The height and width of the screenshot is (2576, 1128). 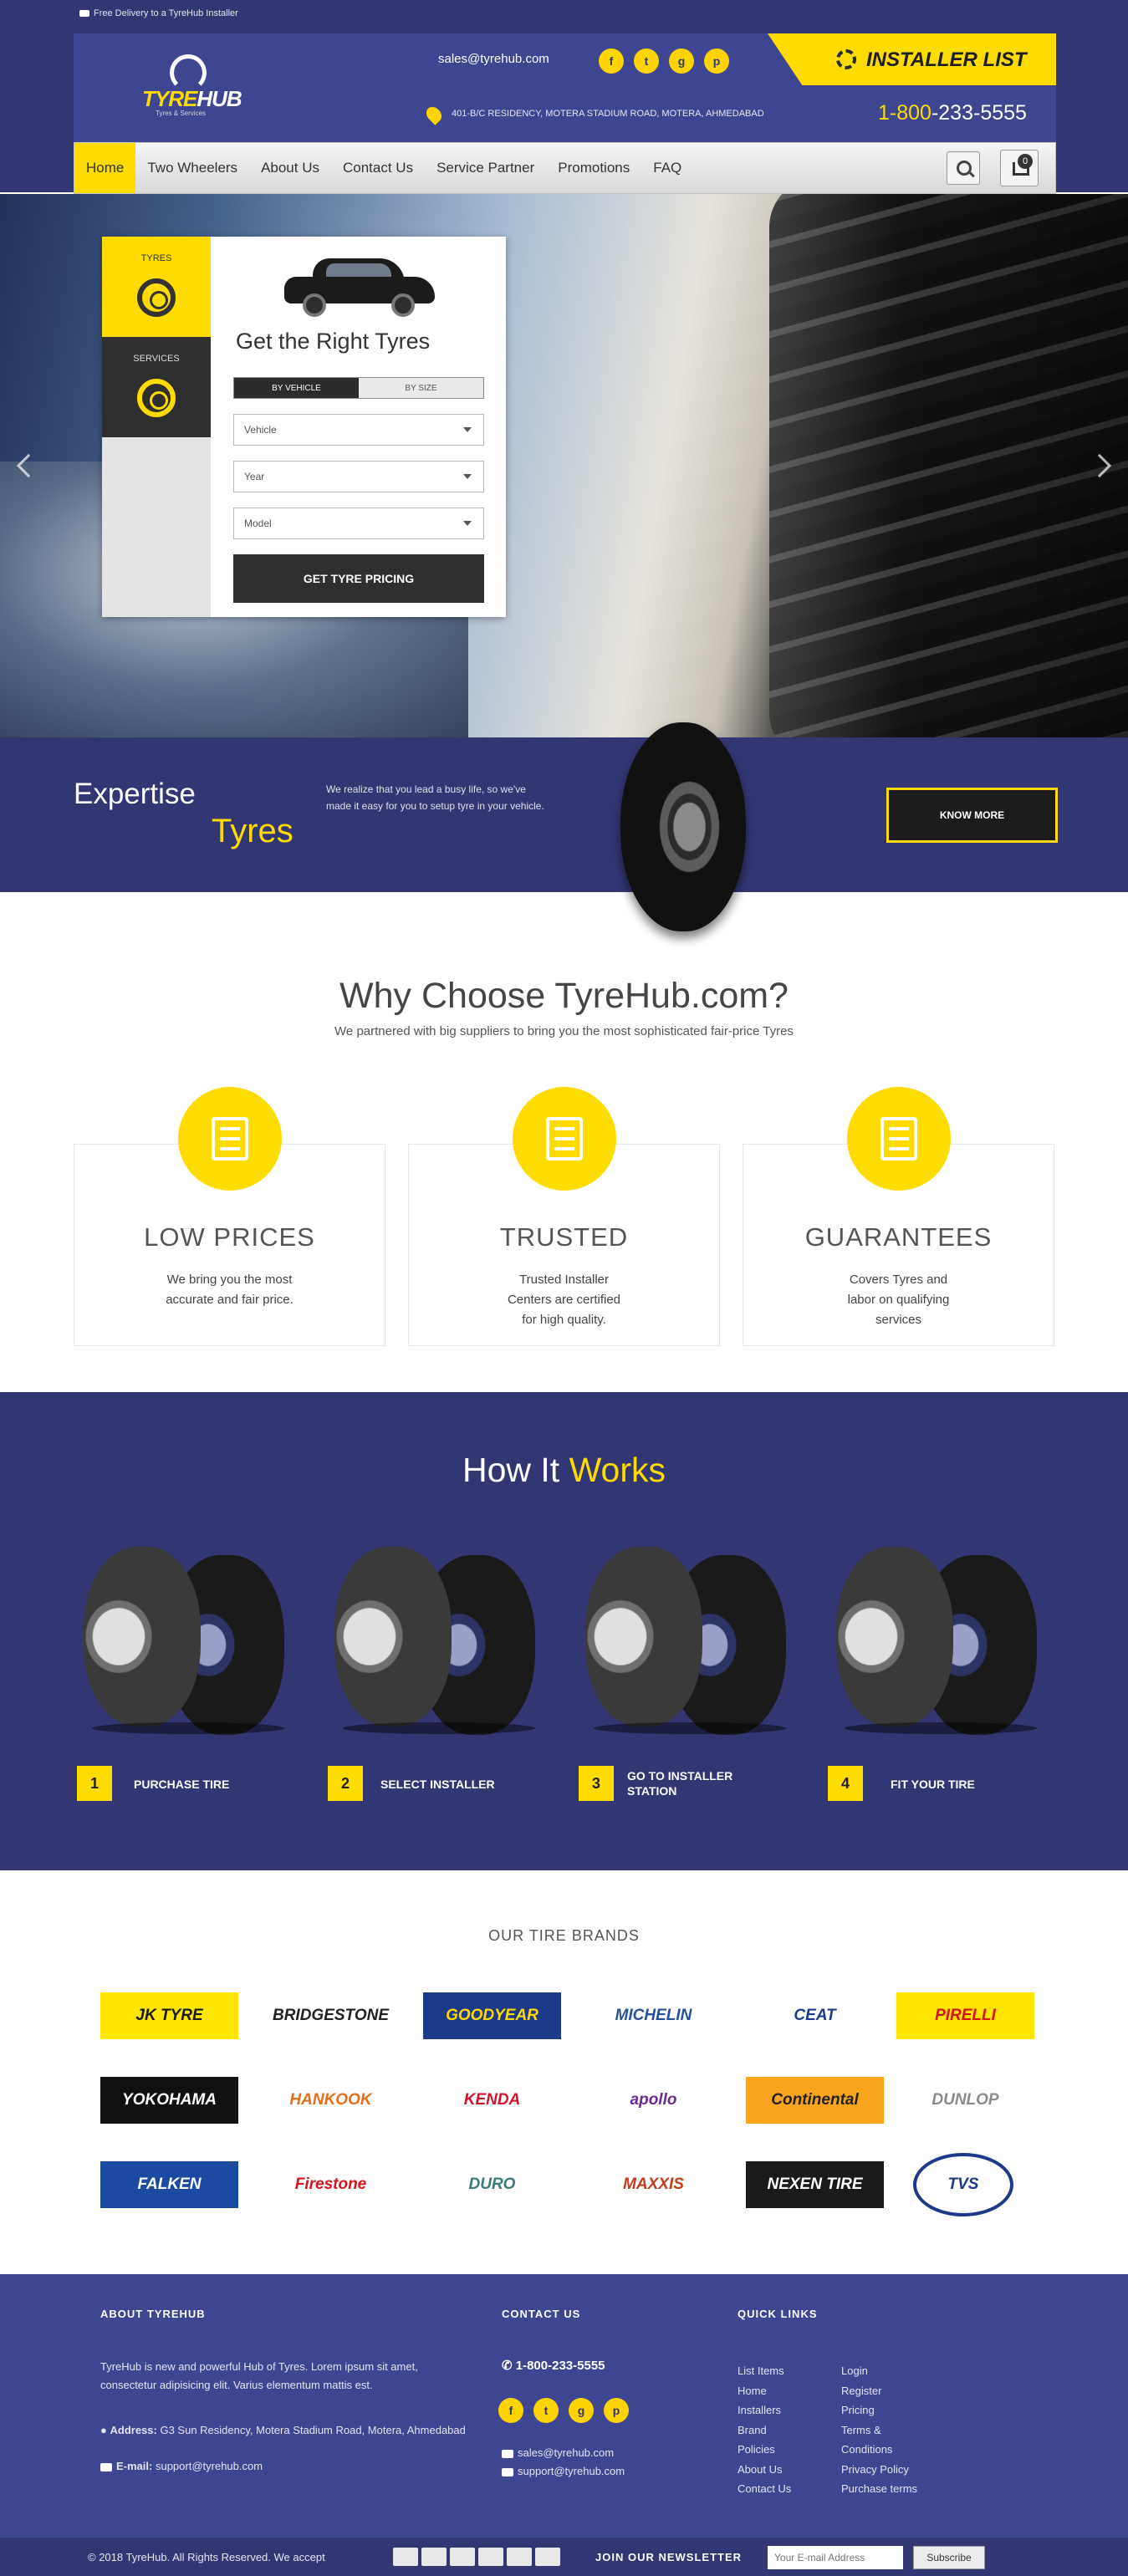 I want to click on nav-item-two-wheelers: Two Wheelers, so click(x=192, y=168).